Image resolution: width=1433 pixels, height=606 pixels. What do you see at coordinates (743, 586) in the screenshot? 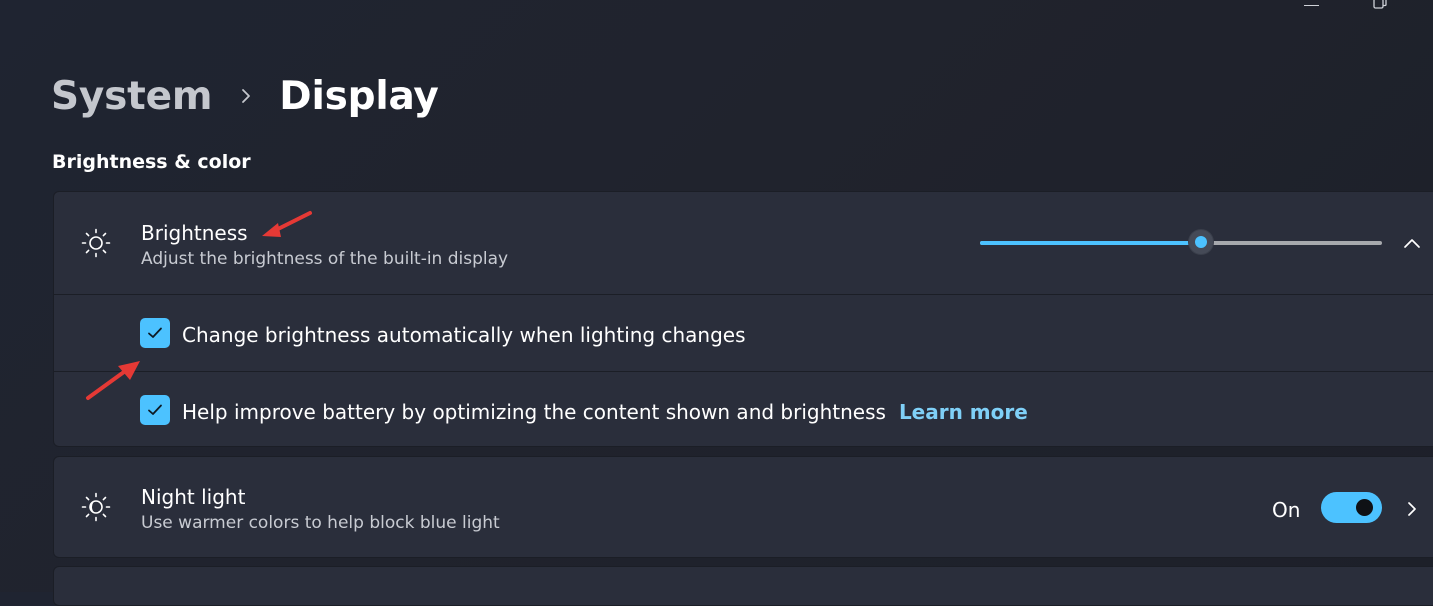
I see `next-setting-card` at bounding box center [743, 586].